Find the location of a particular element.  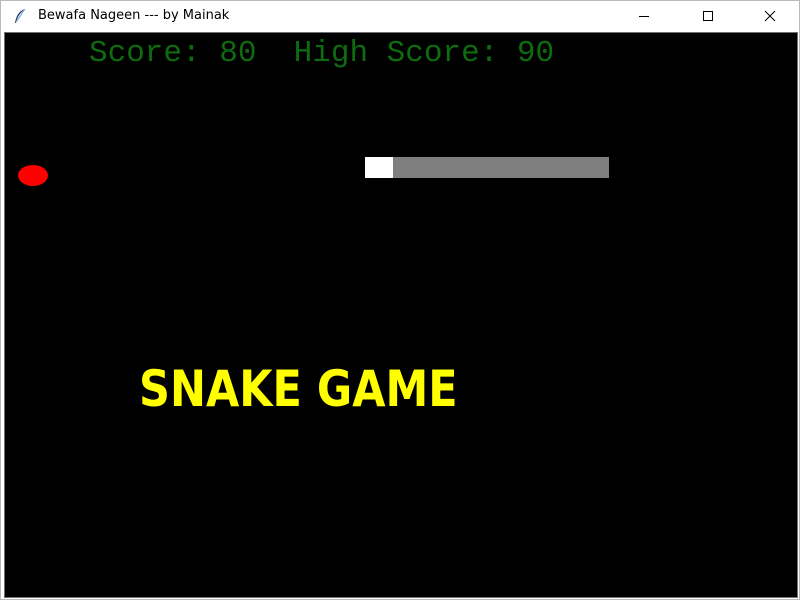

maximize-icon is located at coordinates (708, 16).